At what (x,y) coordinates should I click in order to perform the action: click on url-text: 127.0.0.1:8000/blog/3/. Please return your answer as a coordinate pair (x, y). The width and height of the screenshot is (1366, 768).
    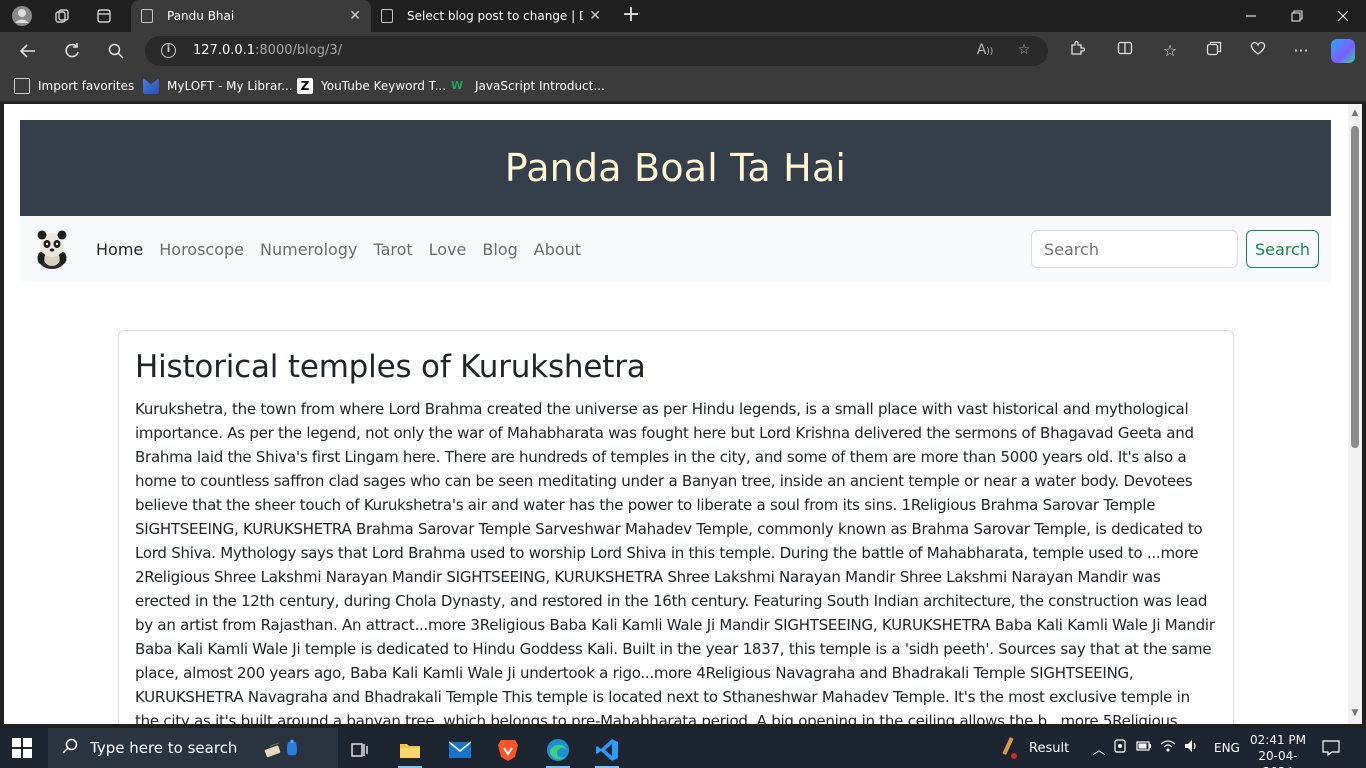
    Looking at the image, I should click on (267, 50).